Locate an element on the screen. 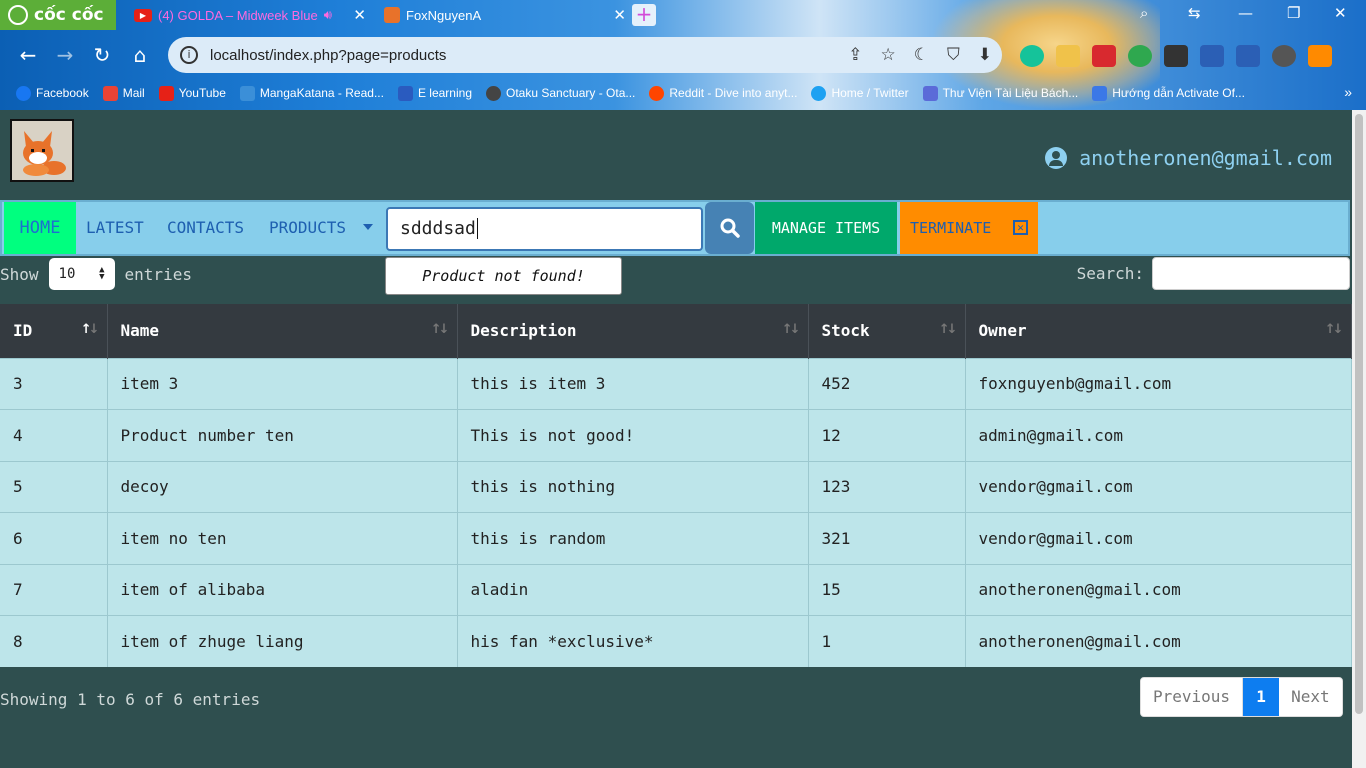 The width and height of the screenshot is (1366, 768). column-header-owner: Owner ↑↓ is located at coordinates (1158, 331).